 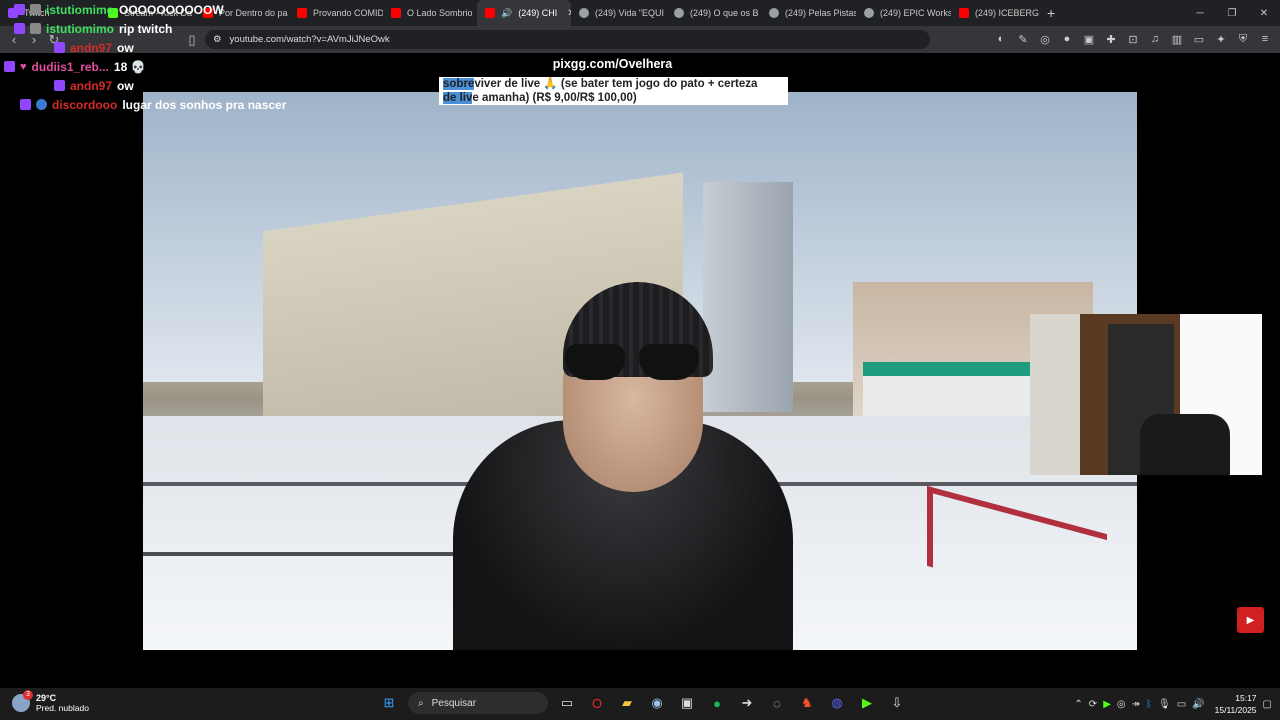 What do you see at coordinates (747, 703) in the screenshot?
I see `app-icon: ➜` at bounding box center [747, 703].